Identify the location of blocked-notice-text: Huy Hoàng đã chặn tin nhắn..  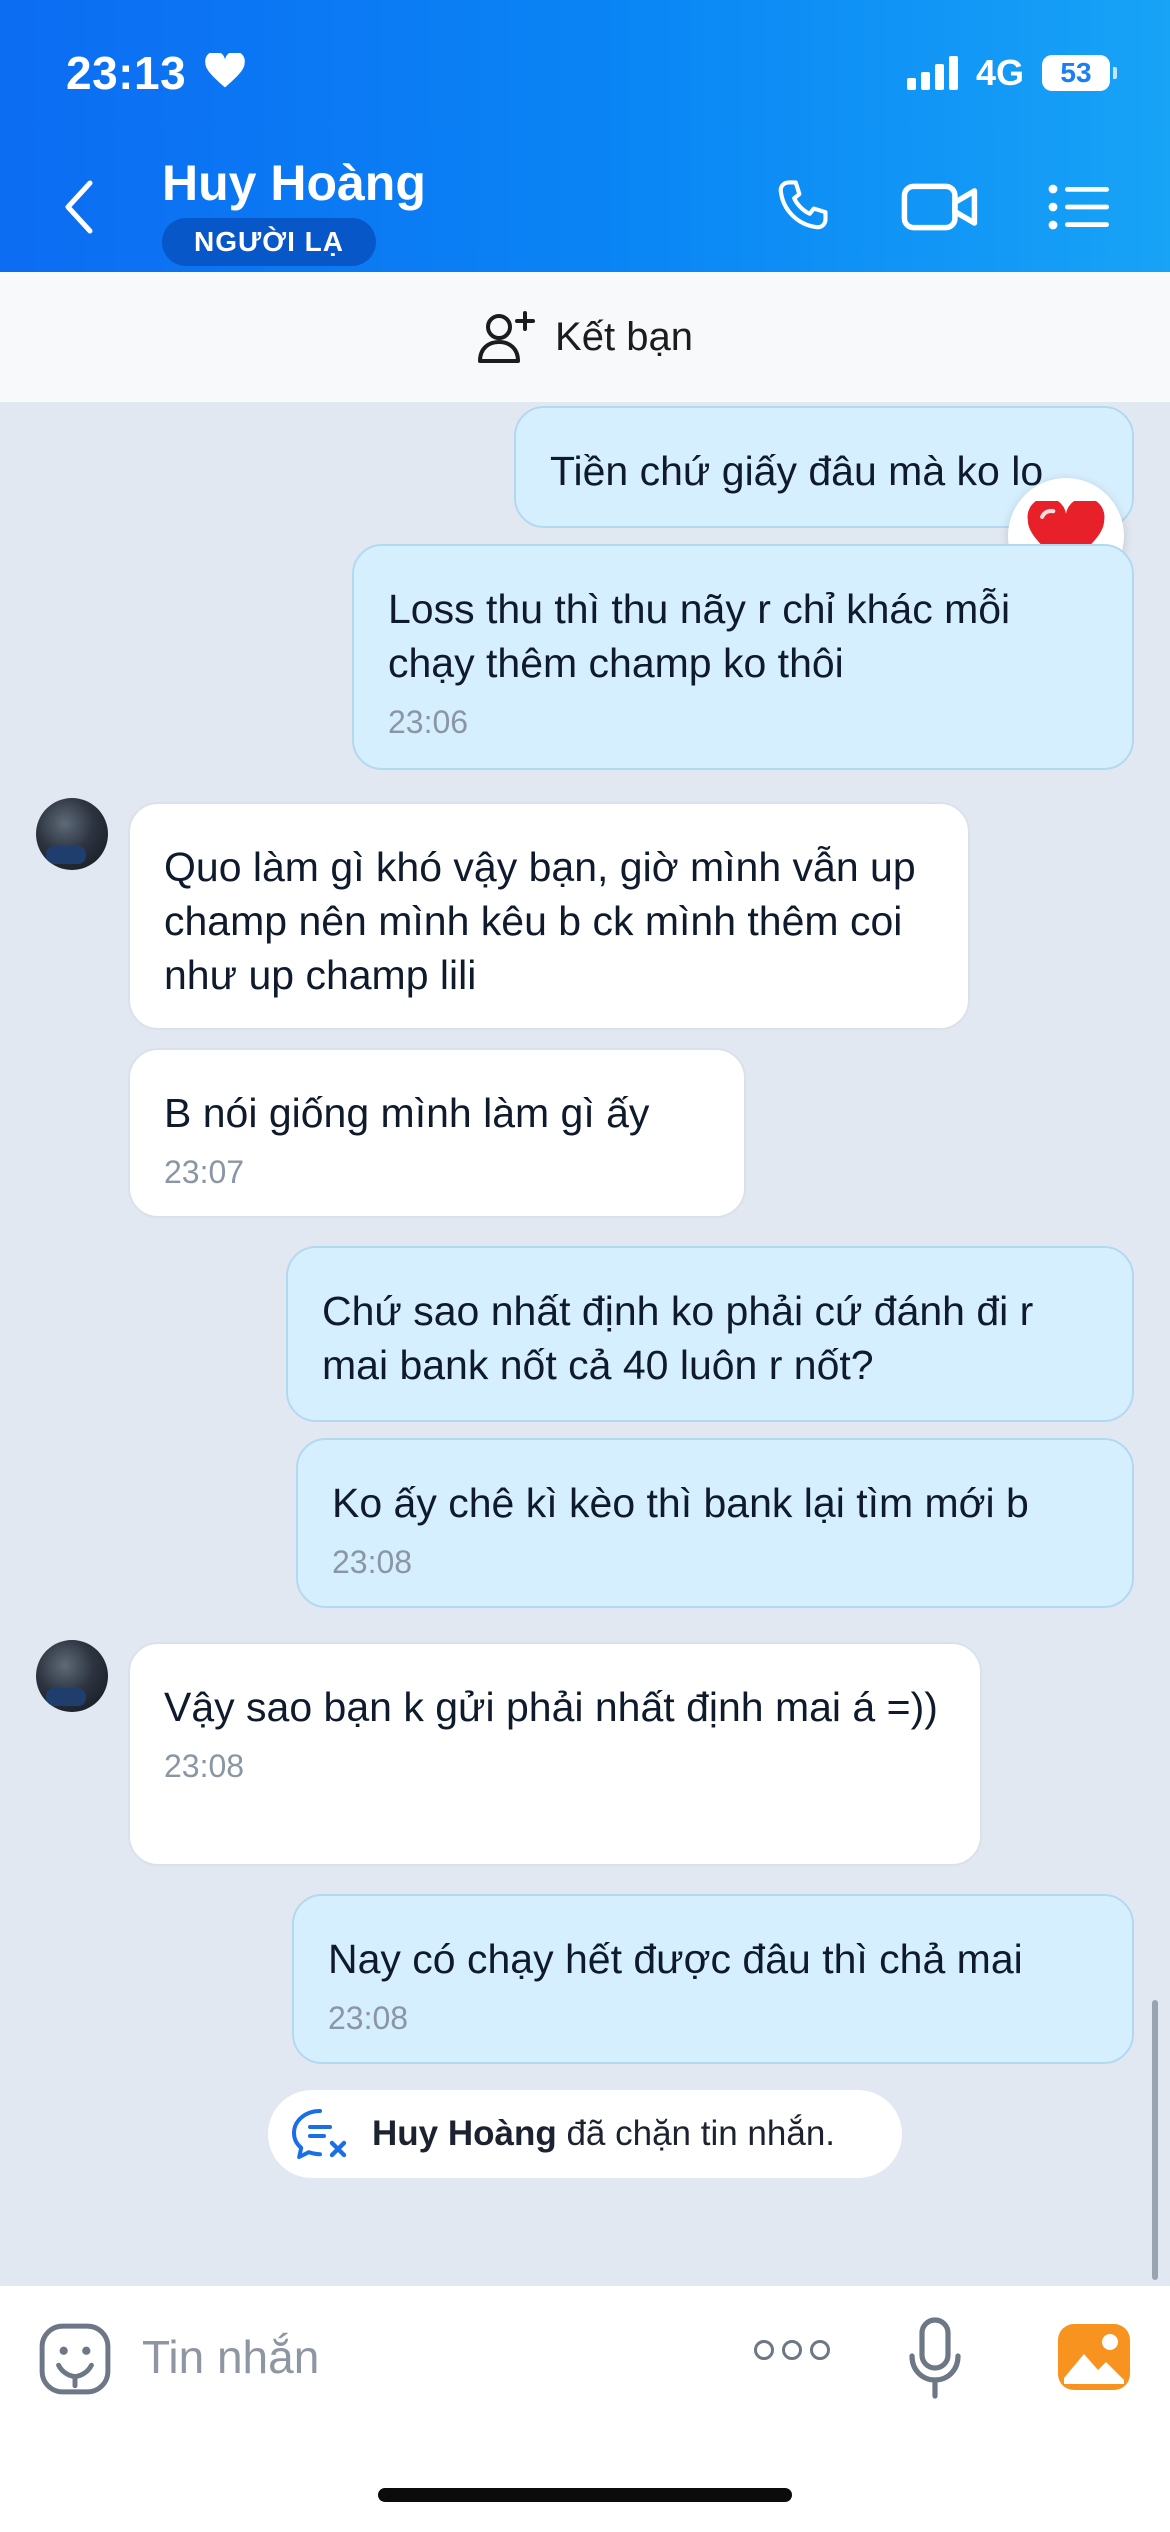
(604, 2133).